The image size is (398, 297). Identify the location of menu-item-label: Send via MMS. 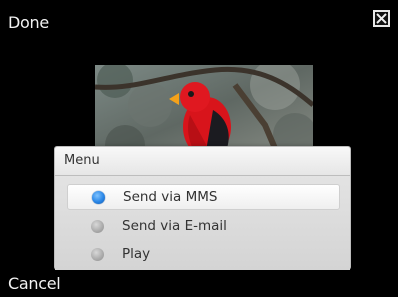
(170, 197).